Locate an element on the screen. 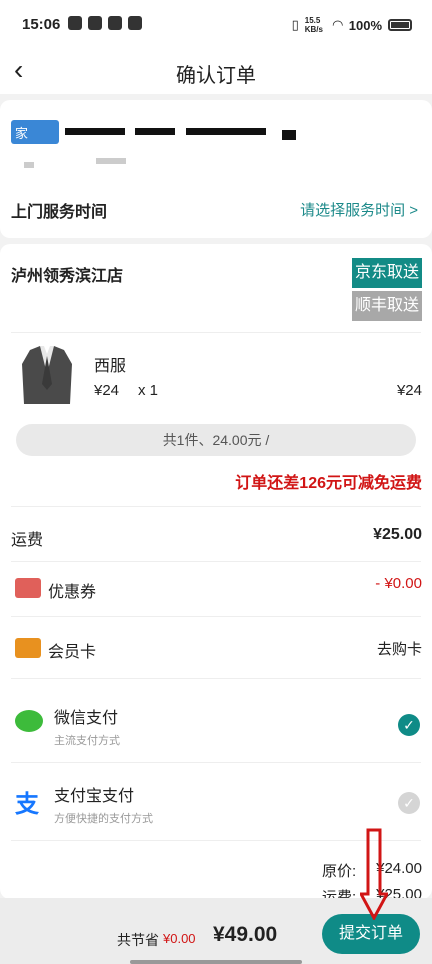  address-card: 家 上门服务时间 请选择服务时间 > is located at coordinates (216, 169).